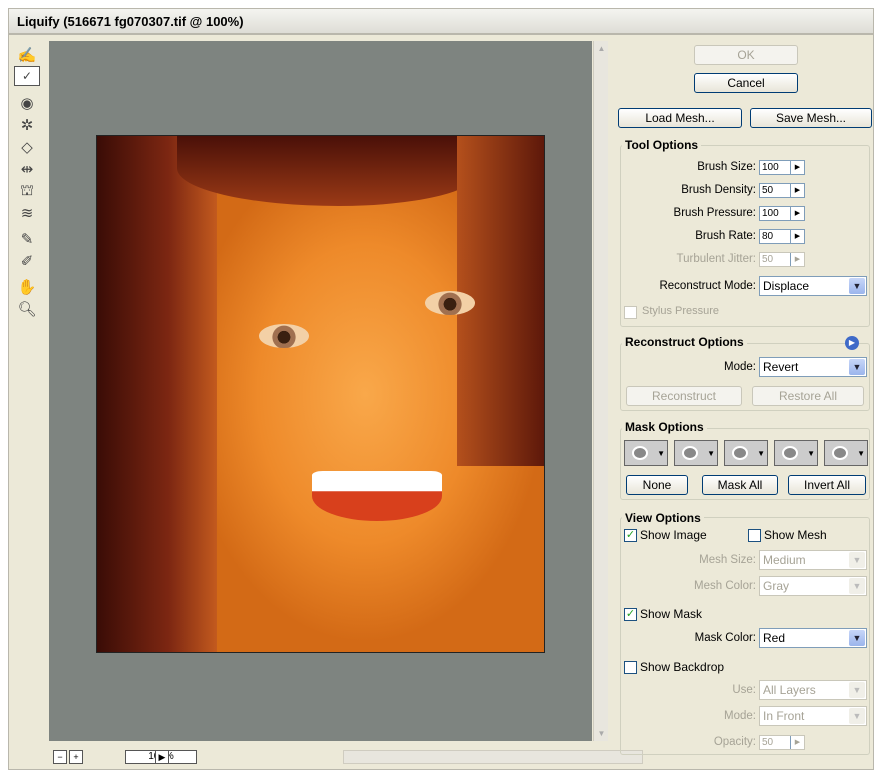  What do you see at coordinates (27, 191) in the screenshot?
I see `mirror-tool-icon: ⛫` at bounding box center [27, 191].